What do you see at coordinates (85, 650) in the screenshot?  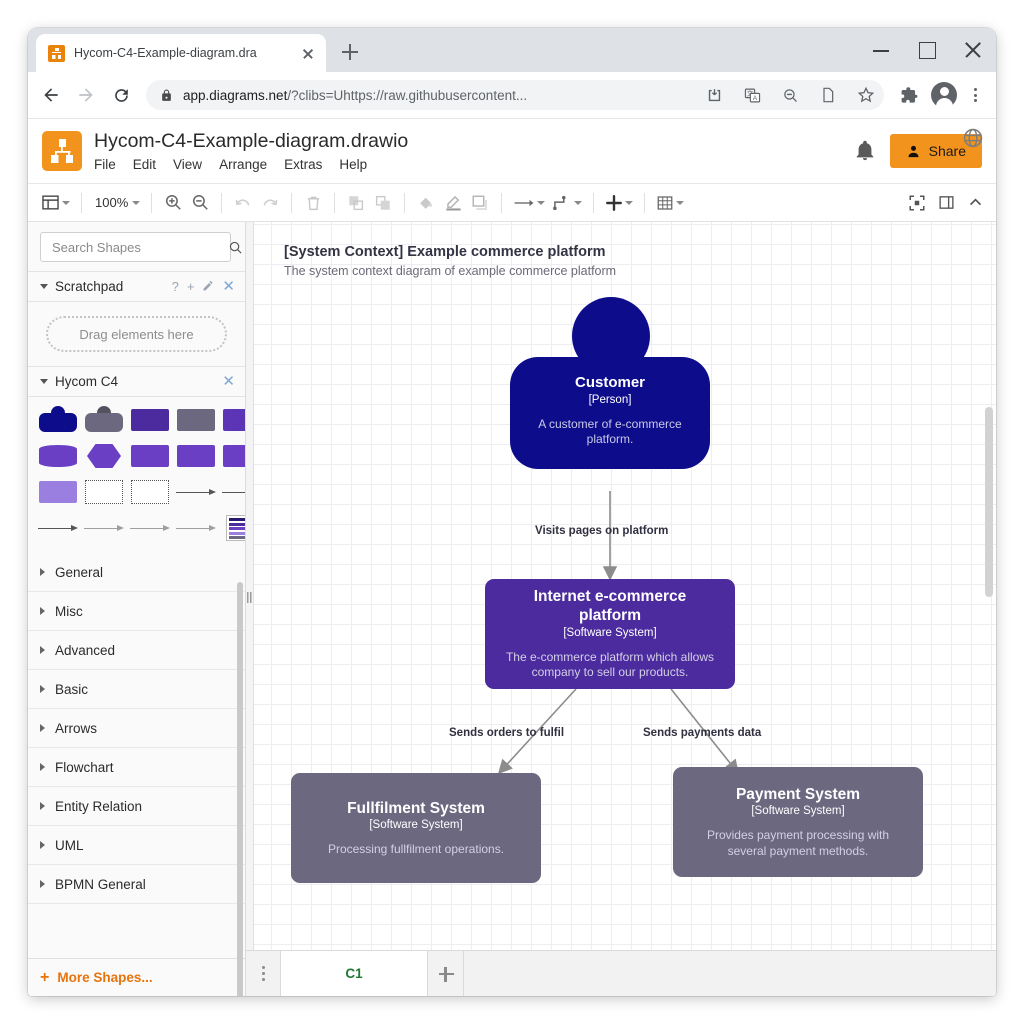 I see `sidebar-item-label: Advanced` at bounding box center [85, 650].